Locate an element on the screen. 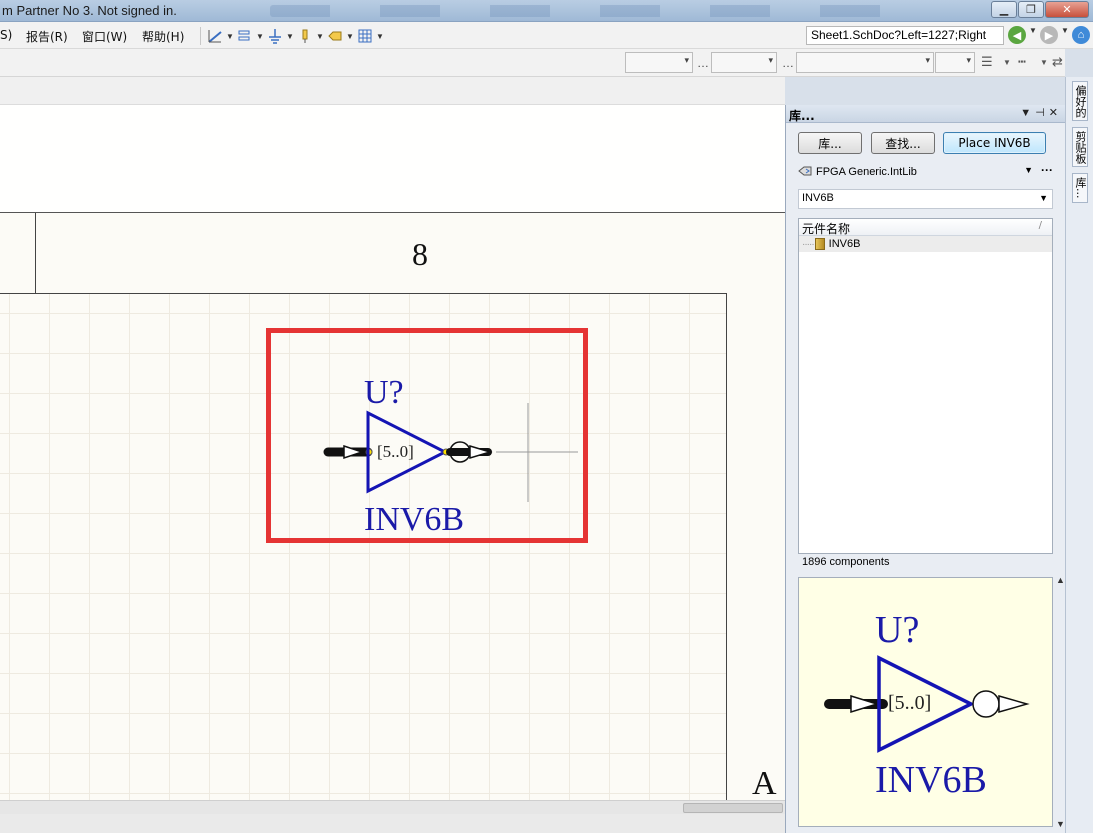 This screenshot has width=1093, height=833. preview-pin-label: [5..0] is located at coordinates (909, 703).